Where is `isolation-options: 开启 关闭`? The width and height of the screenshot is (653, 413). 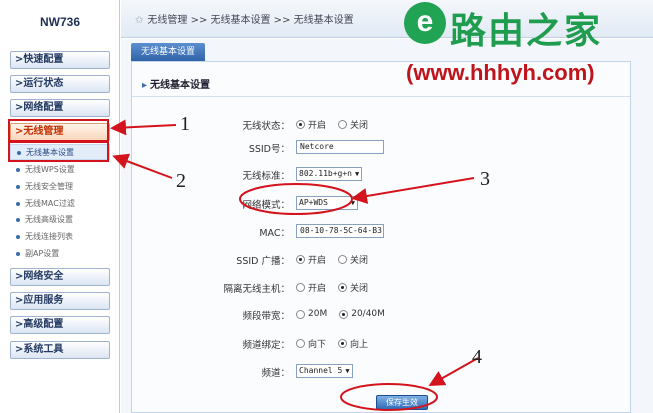 isolation-options: 开启 关闭 is located at coordinates (338, 287).